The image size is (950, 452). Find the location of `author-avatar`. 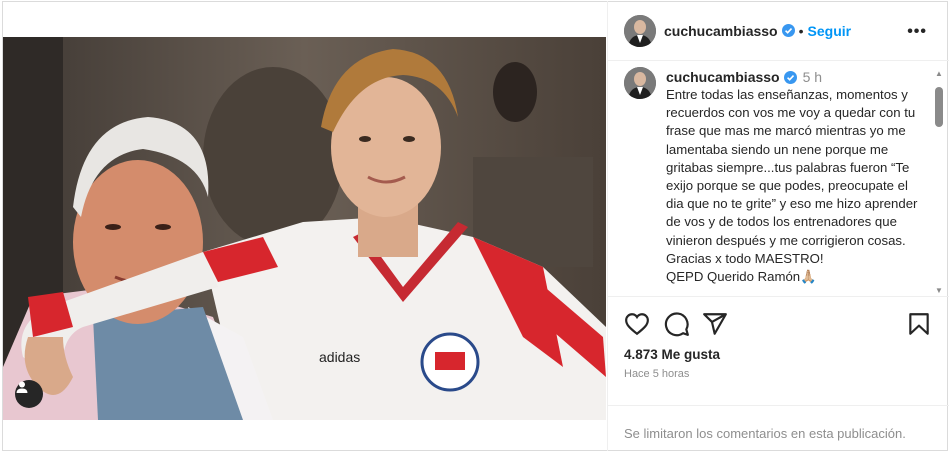

author-avatar is located at coordinates (640, 30).